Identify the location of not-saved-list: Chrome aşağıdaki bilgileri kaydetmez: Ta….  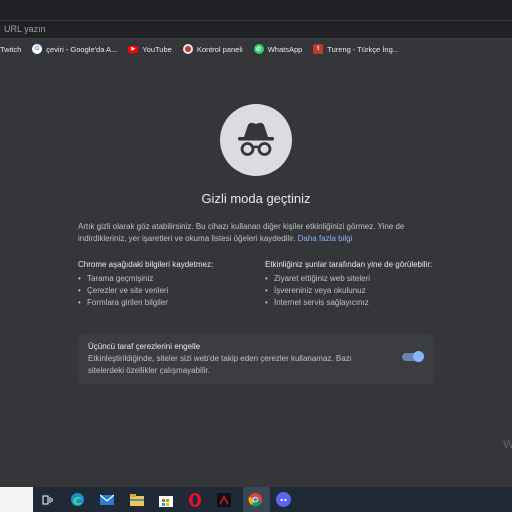
(163, 284).